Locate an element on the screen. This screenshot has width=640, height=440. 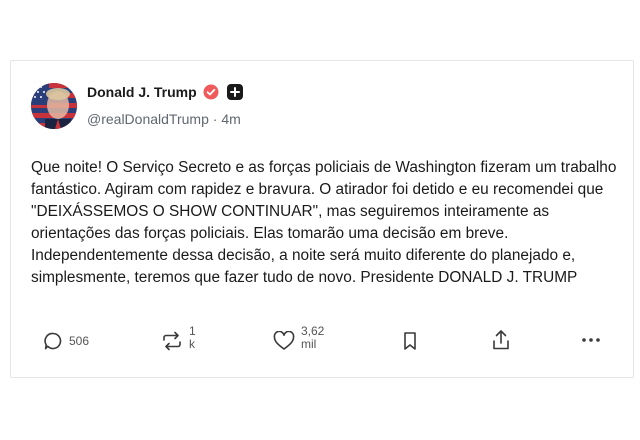
post-timestamp: 4m is located at coordinates (230, 119).